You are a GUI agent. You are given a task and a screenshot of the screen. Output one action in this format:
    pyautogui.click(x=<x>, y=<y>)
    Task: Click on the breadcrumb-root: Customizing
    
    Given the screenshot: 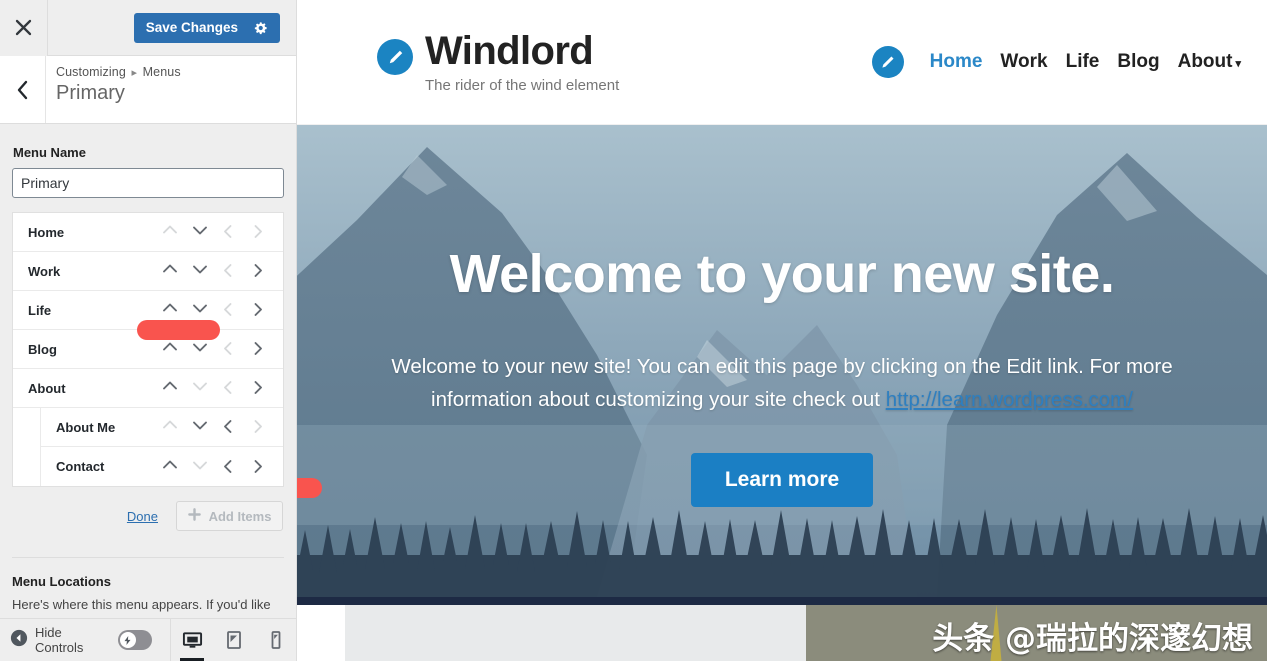 What is the action you would take?
    pyautogui.click(x=91, y=72)
    